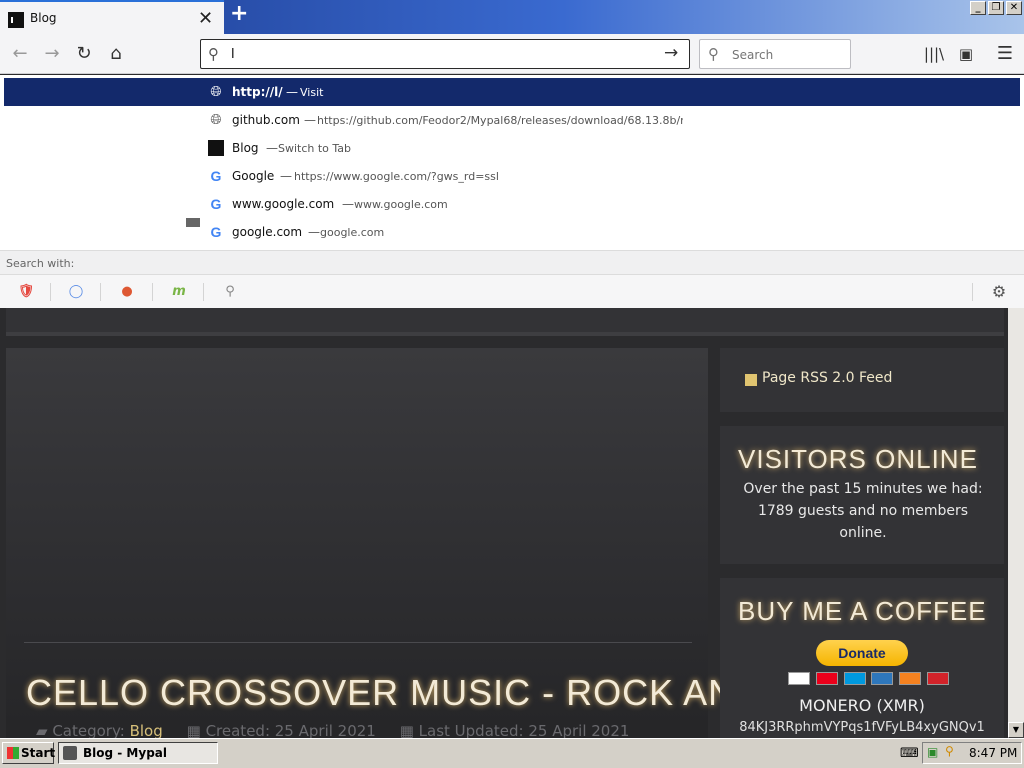  What do you see at coordinates (146, 730) in the screenshot?
I see `category-link: Blog` at bounding box center [146, 730].